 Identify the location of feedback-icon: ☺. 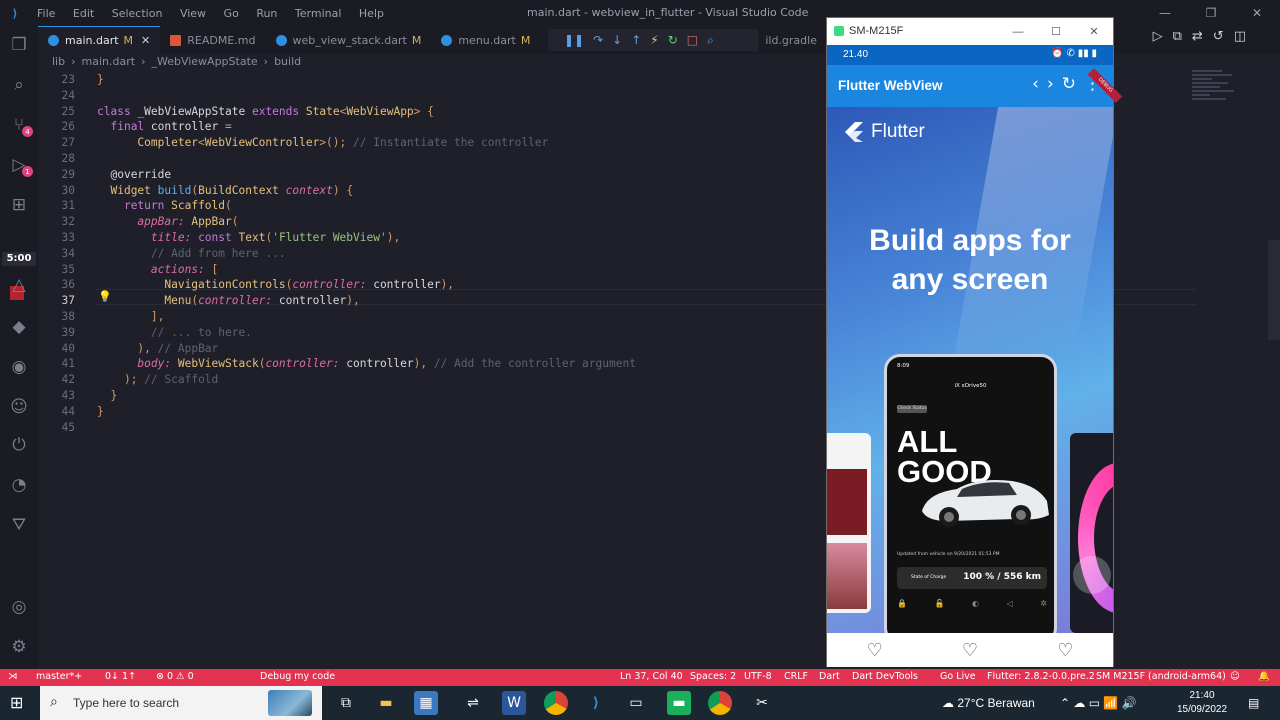
(1235, 676).